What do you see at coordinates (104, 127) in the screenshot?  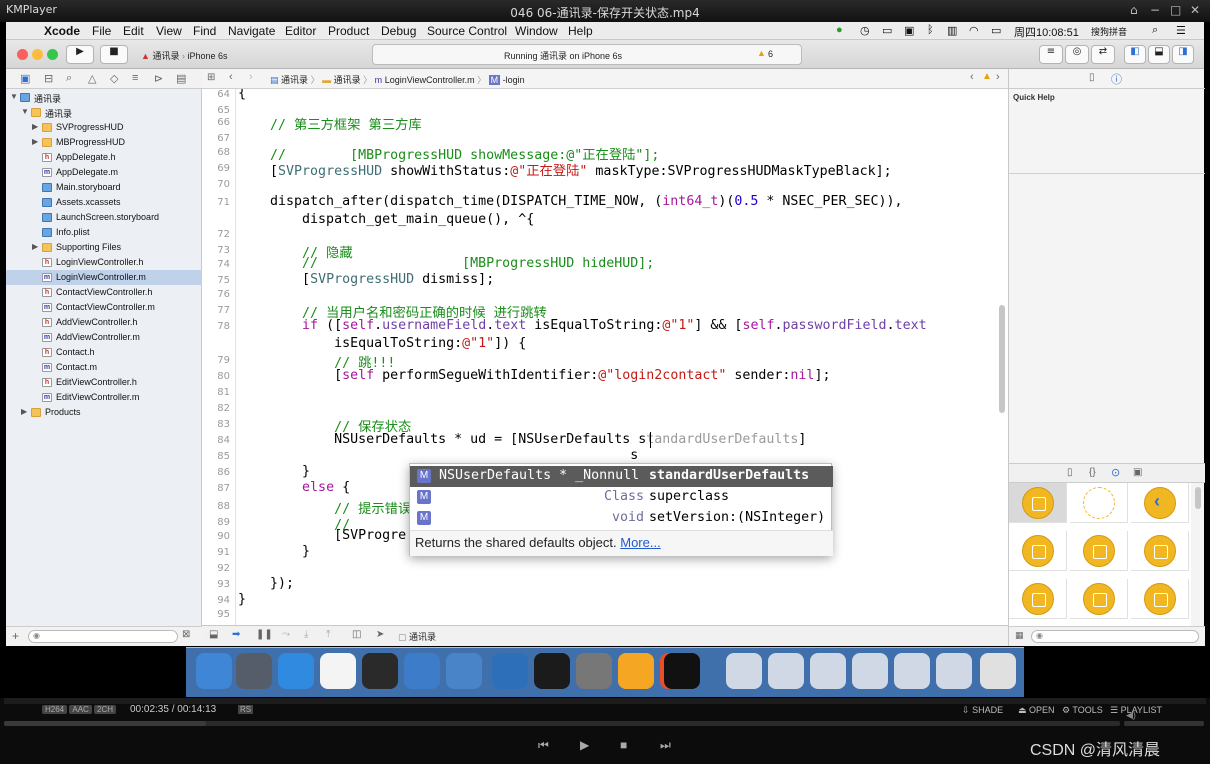 I see `file-tree-item: ▶ SVProgressHUD` at bounding box center [104, 127].